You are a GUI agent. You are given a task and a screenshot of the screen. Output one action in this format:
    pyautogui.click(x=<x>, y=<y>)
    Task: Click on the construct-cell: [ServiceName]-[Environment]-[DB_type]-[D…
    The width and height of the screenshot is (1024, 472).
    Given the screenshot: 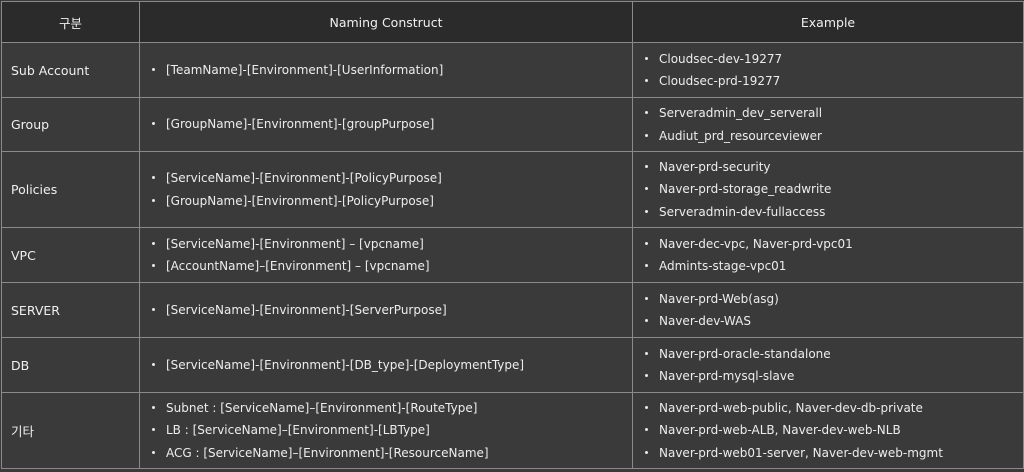 What is the action you would take?
    pyautogui.click(x=386, y=365)
    